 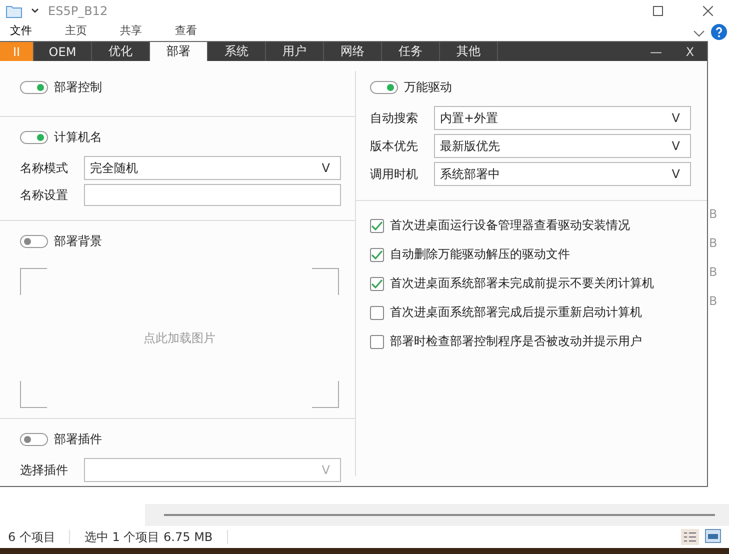 I want to click on toggle-label: 部署插件, so click(x=78, y=439).